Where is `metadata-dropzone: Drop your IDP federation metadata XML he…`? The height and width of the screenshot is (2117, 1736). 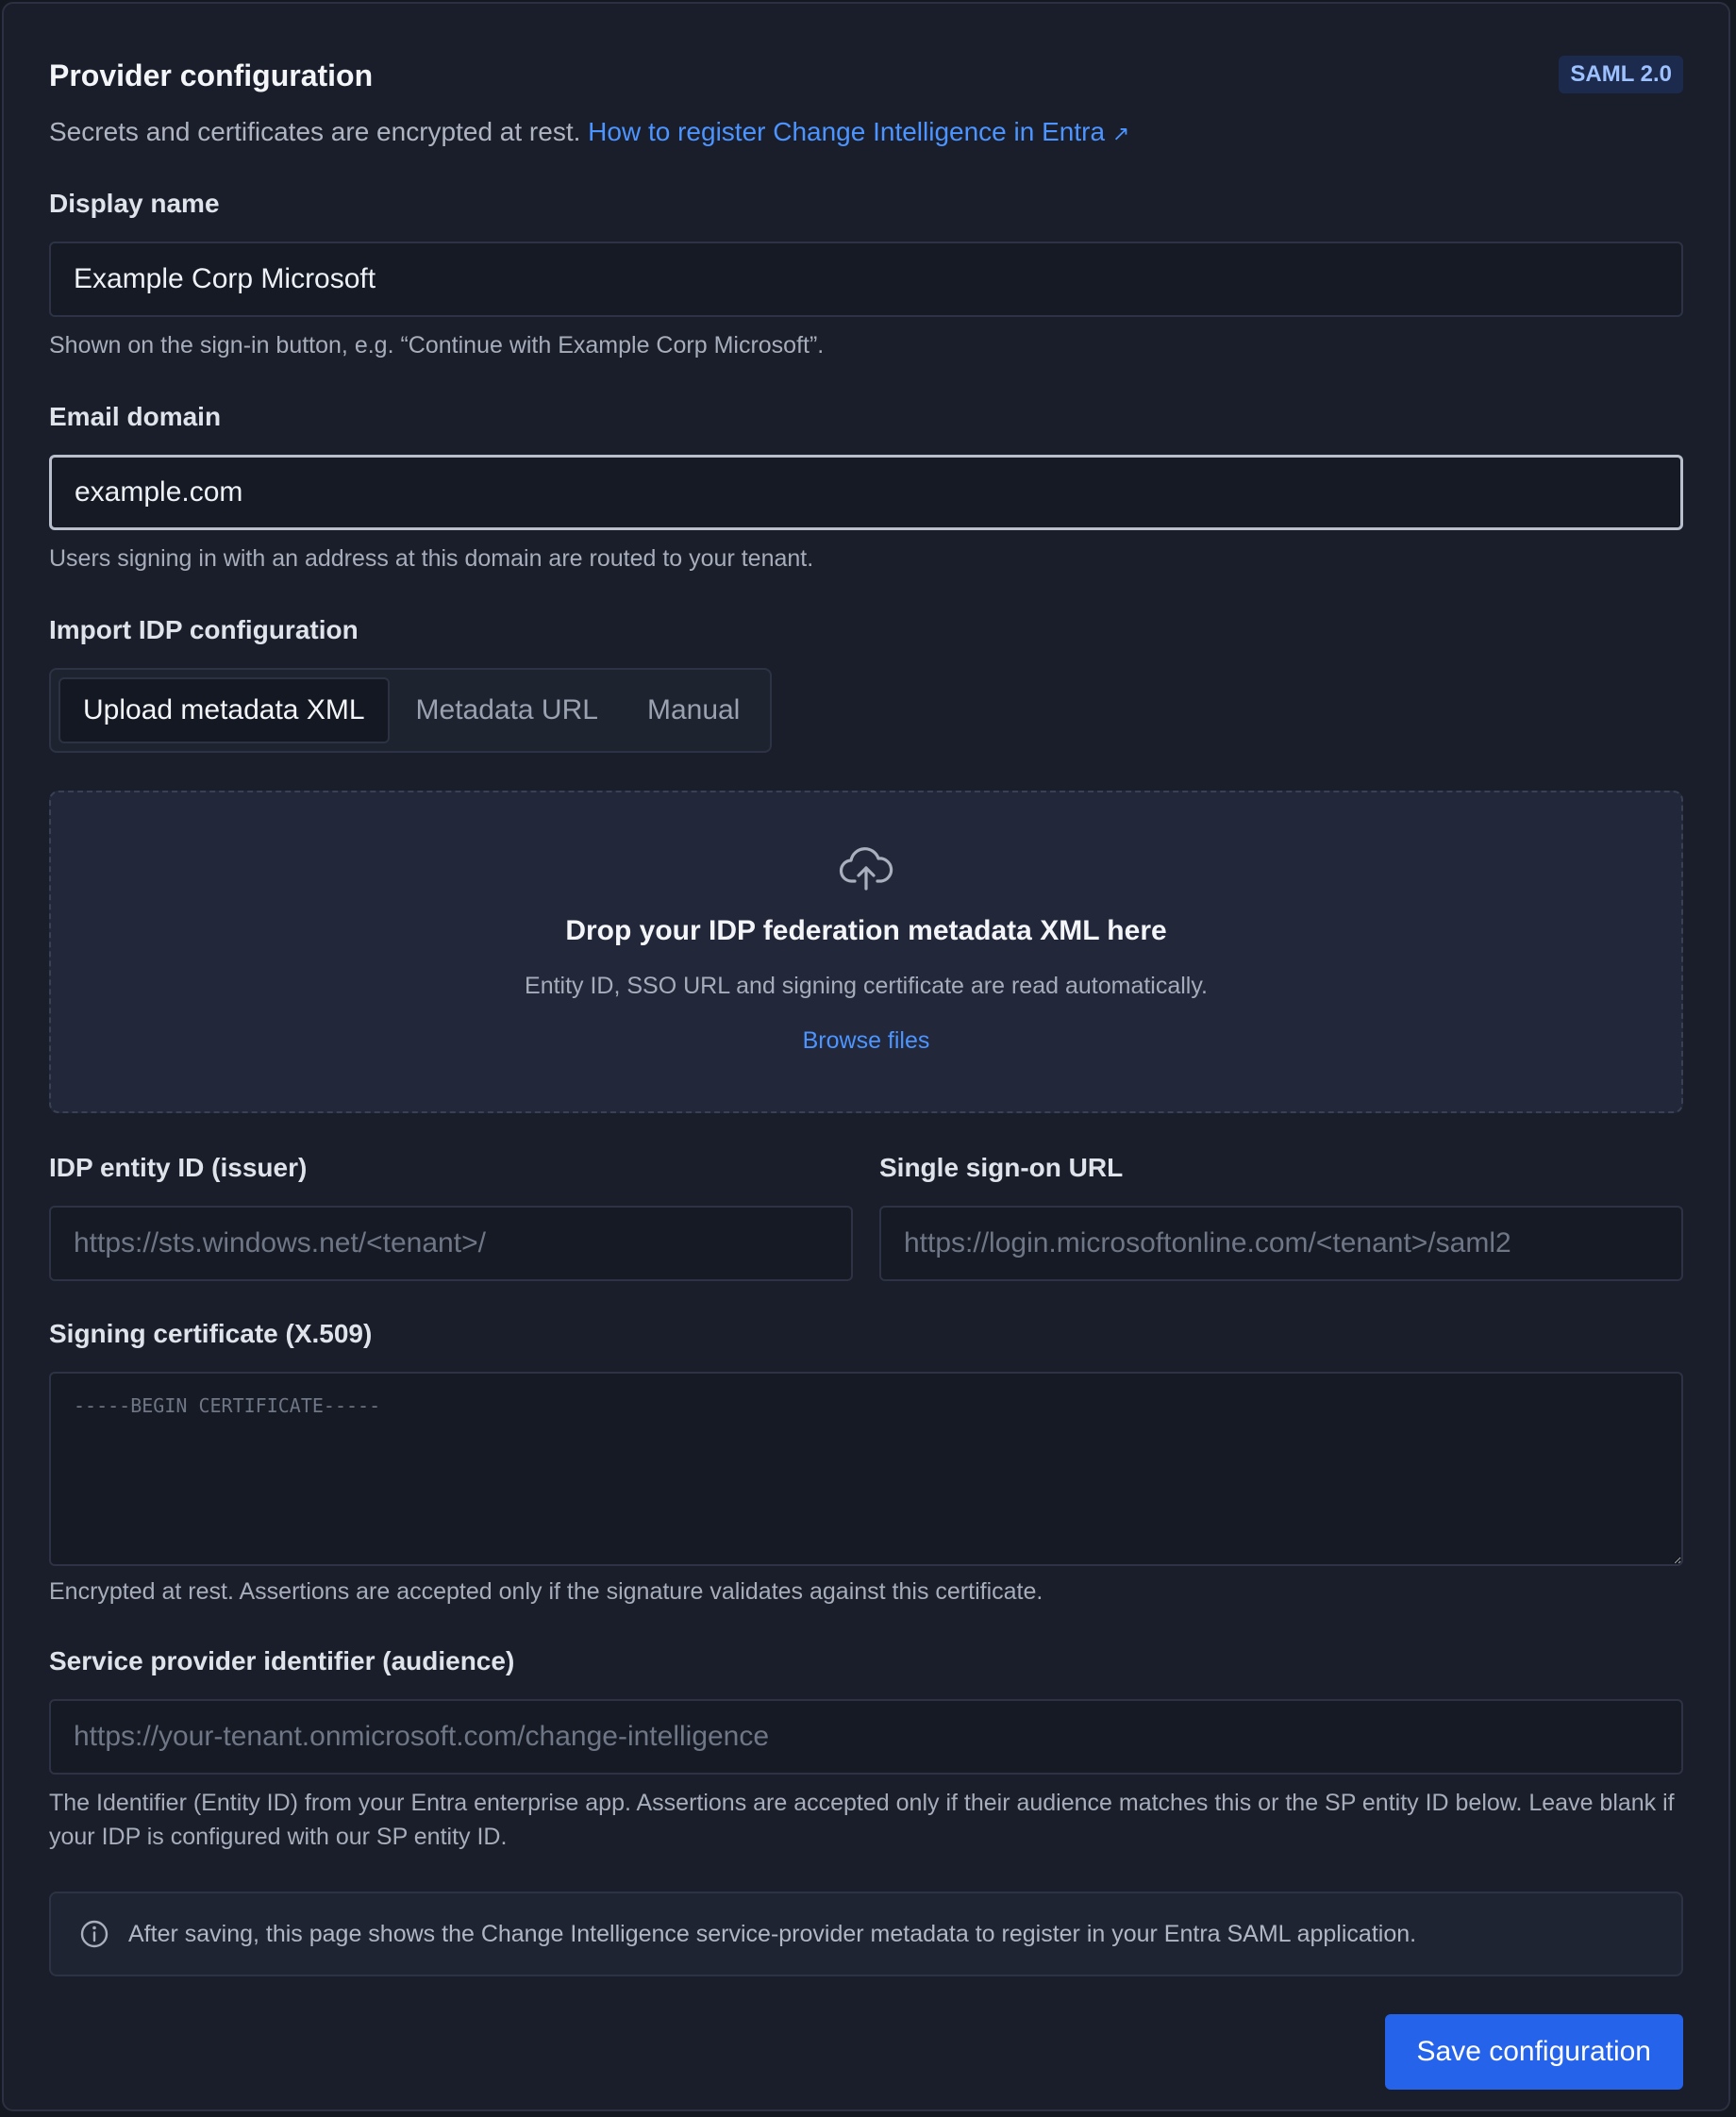
metadata-dropzone: Drop your IDP federation metadata XML he… is located at coordinates (866, 952).